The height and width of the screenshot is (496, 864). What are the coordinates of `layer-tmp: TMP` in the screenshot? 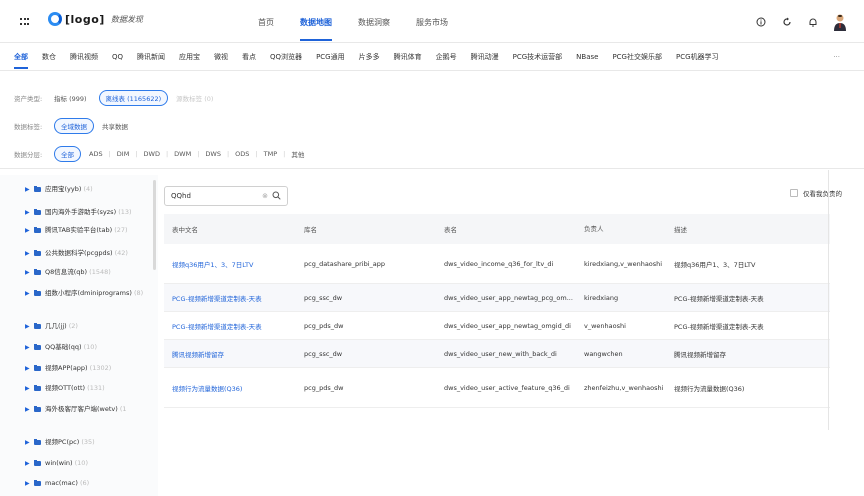 It's located at (271, 154).